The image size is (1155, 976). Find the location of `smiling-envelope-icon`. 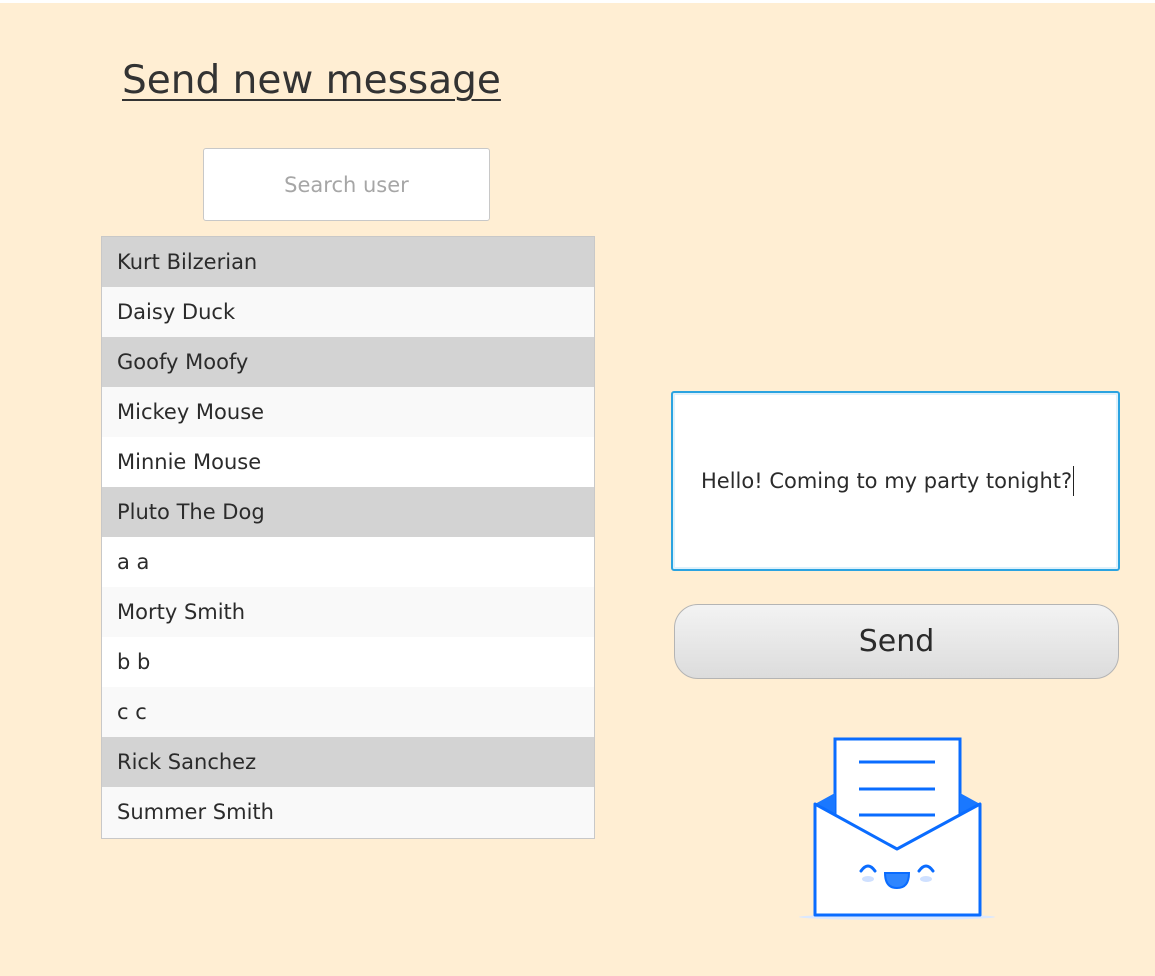

smiling-envelope-icon is located at coordinates (897, 828).